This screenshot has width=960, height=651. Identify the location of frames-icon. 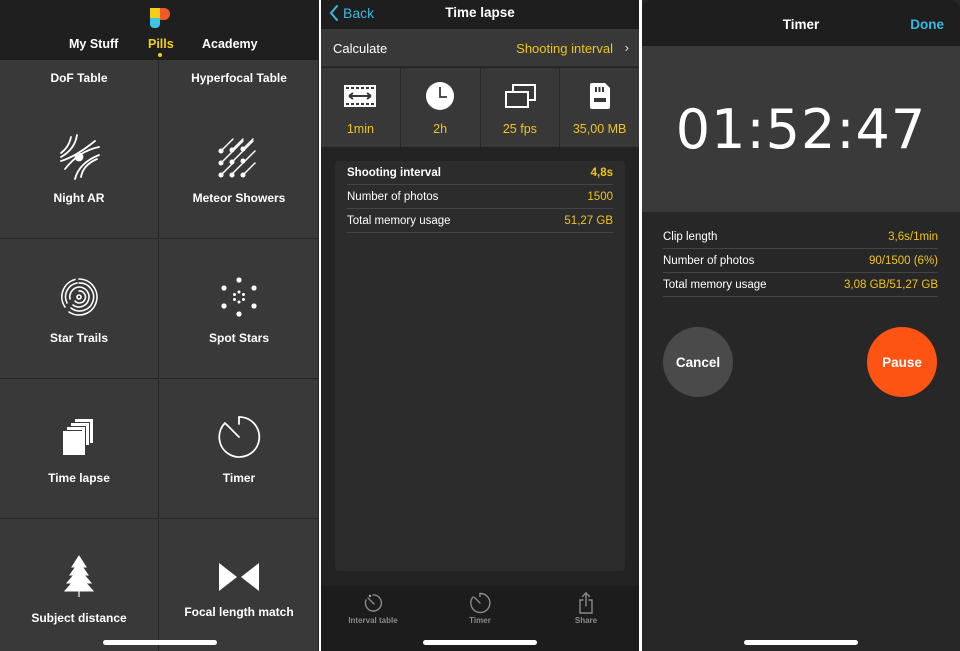
(520, 96).